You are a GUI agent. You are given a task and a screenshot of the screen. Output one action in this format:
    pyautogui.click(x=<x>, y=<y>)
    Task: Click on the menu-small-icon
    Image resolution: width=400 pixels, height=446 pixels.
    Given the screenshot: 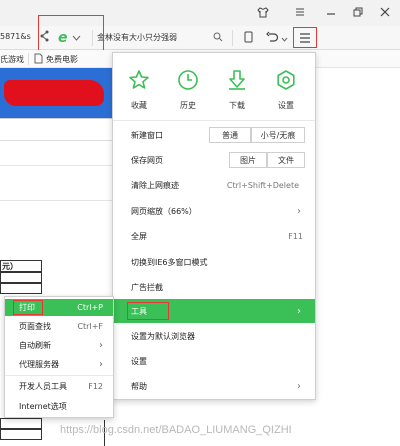 What is the action you would take?
    pyautogui.click(x=300, y=12)
    